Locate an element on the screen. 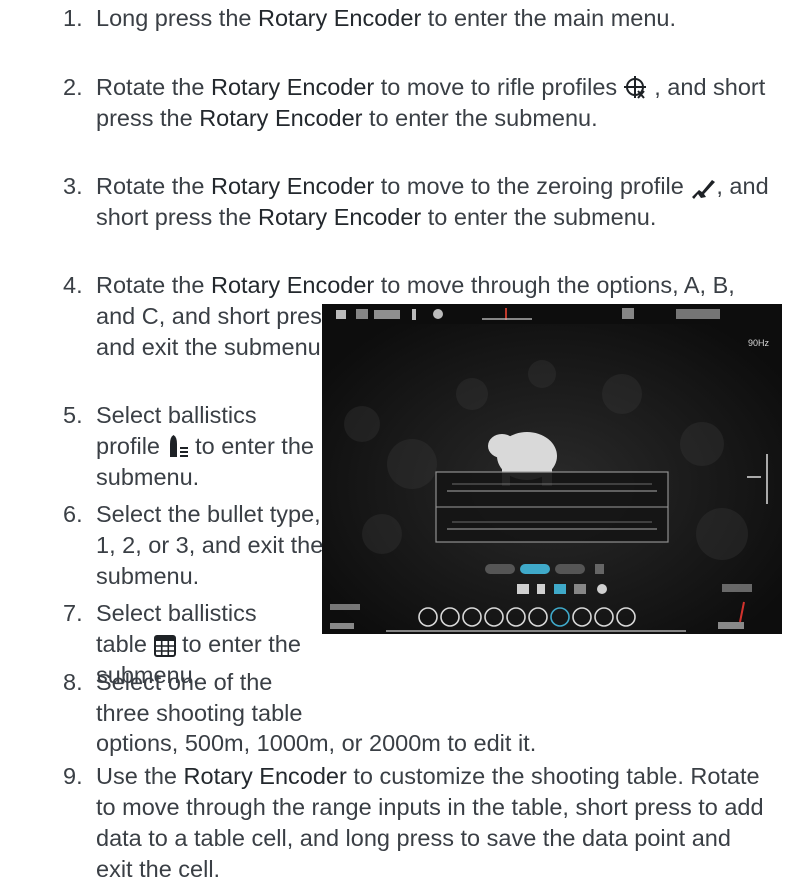 The width and height of the screenshot is (795, 885). step-number: 3. is located at coordinates (73, 186).